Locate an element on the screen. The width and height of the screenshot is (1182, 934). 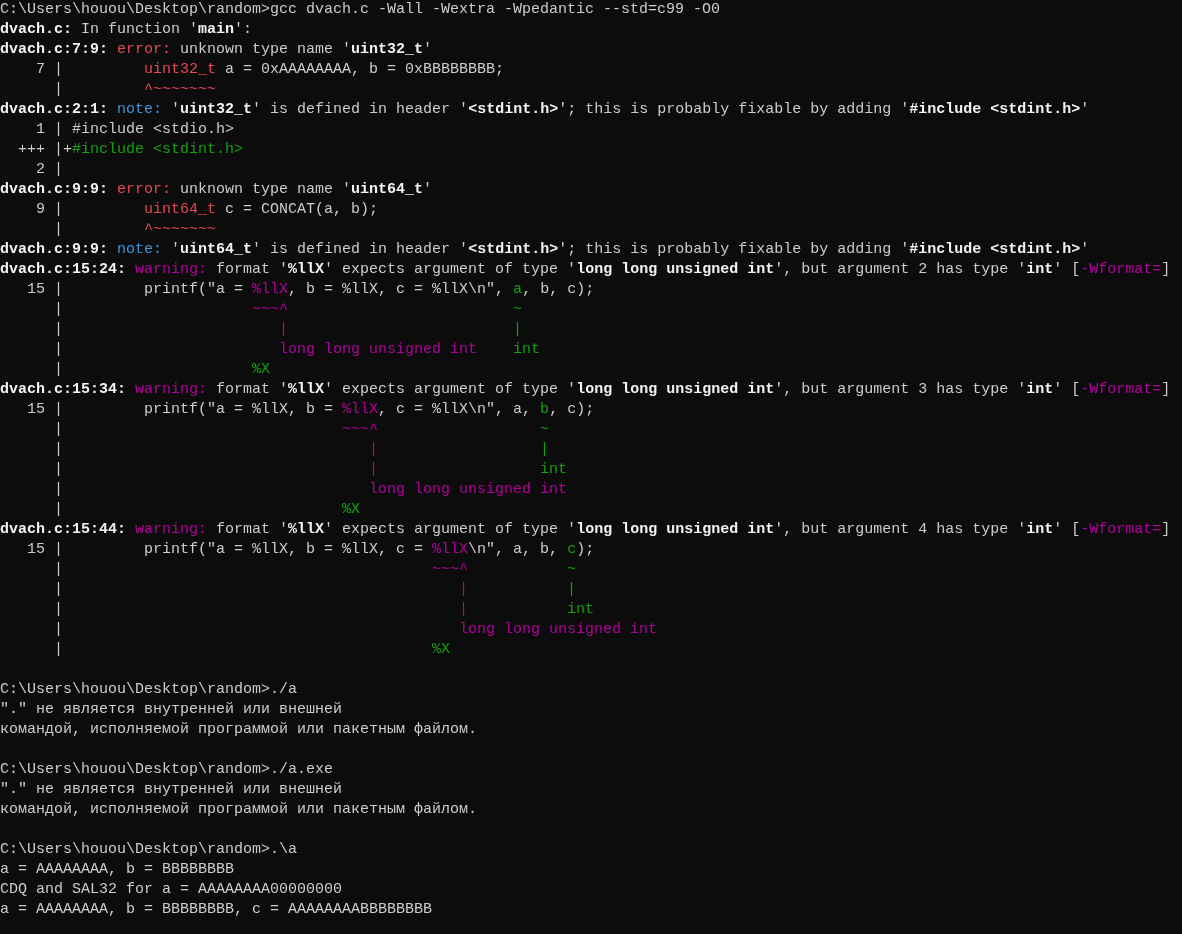
terminal-line: 1 | #include <stdio.h> is located at coordinates (135, 130).